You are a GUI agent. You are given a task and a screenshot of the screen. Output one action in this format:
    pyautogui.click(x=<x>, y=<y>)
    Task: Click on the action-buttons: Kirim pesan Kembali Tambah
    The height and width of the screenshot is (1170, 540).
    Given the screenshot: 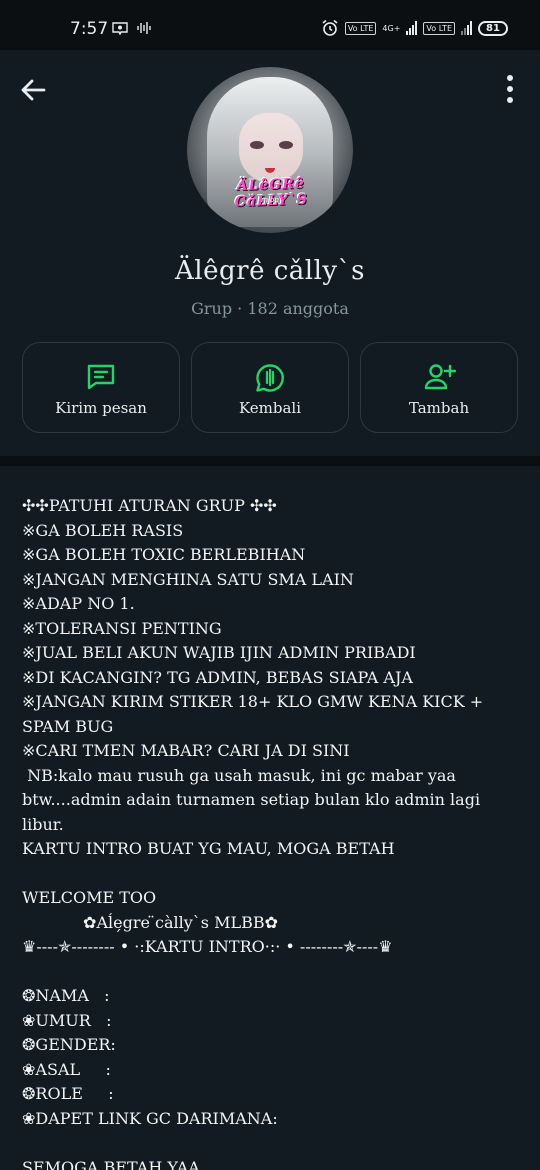 What is the action you would take?
    pyautogui.click(x=270, y=387)
    